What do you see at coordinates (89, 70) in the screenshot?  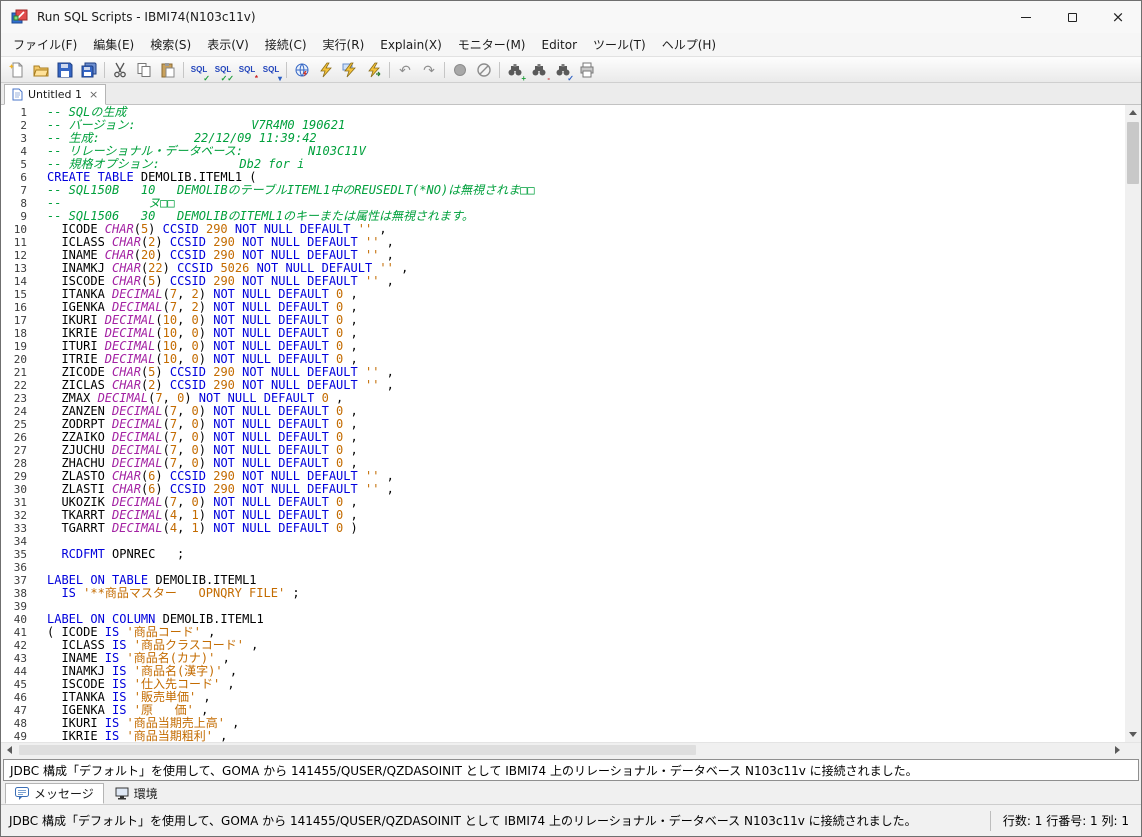 I see `save-all-button` at bounding box center [89, 70].